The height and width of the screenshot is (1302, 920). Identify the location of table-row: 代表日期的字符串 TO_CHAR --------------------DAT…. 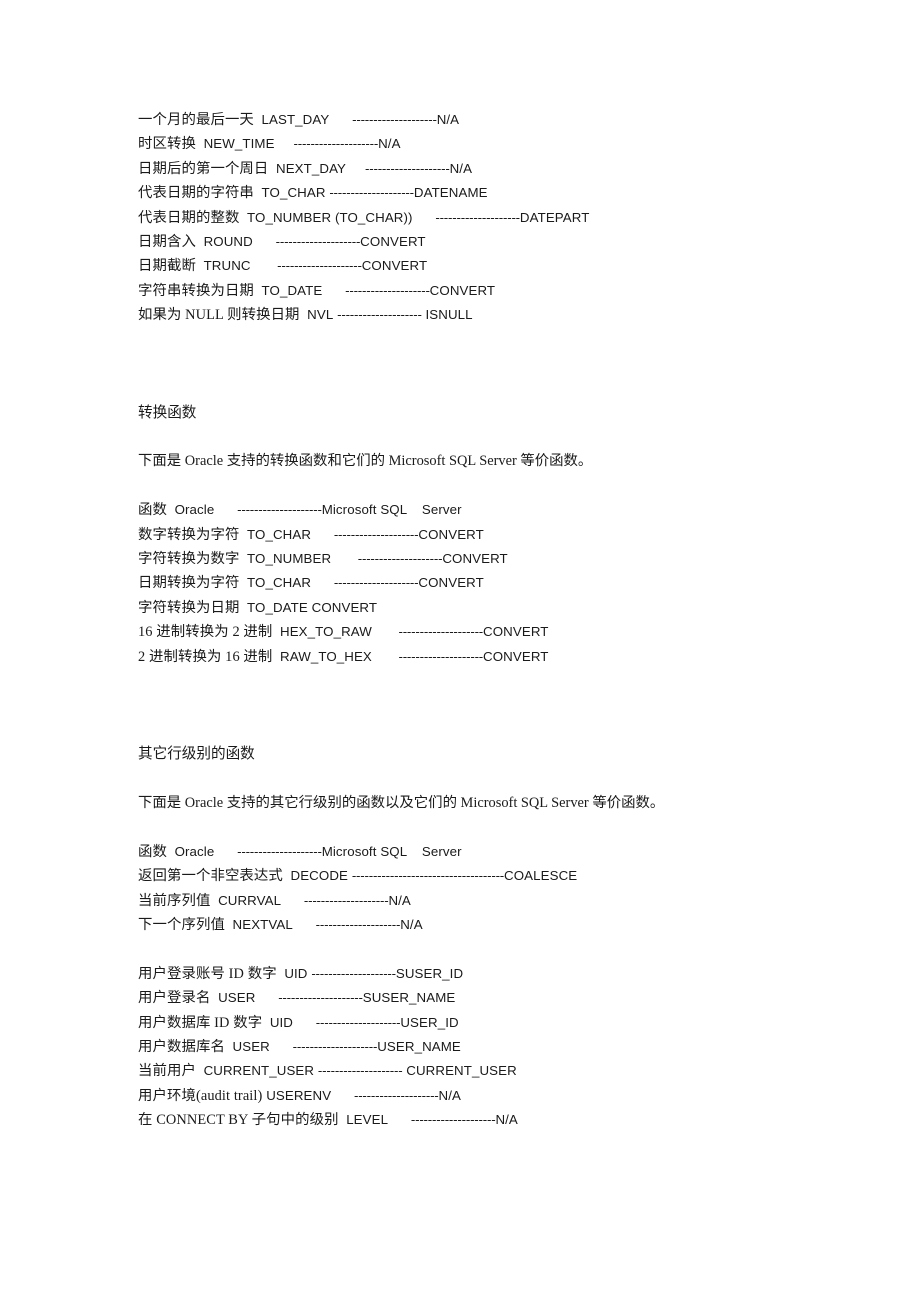
(468, 193).